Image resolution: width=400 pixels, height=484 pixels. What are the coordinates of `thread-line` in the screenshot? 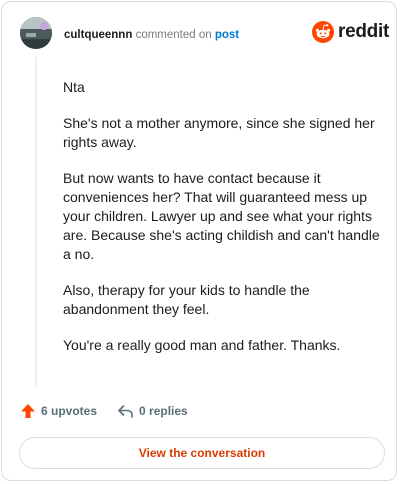 It's located at (36, 222).